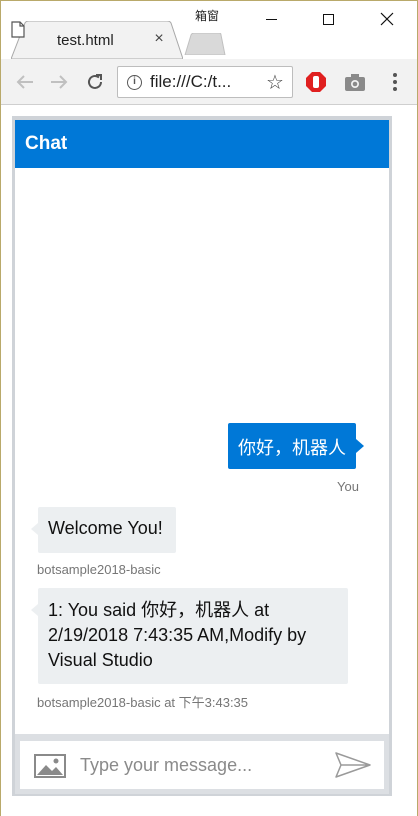 The width and height of the screenshot is (418, 816). I want to click on browser-toolbar: i file:///C:/t... ☆, so click(209, 82).